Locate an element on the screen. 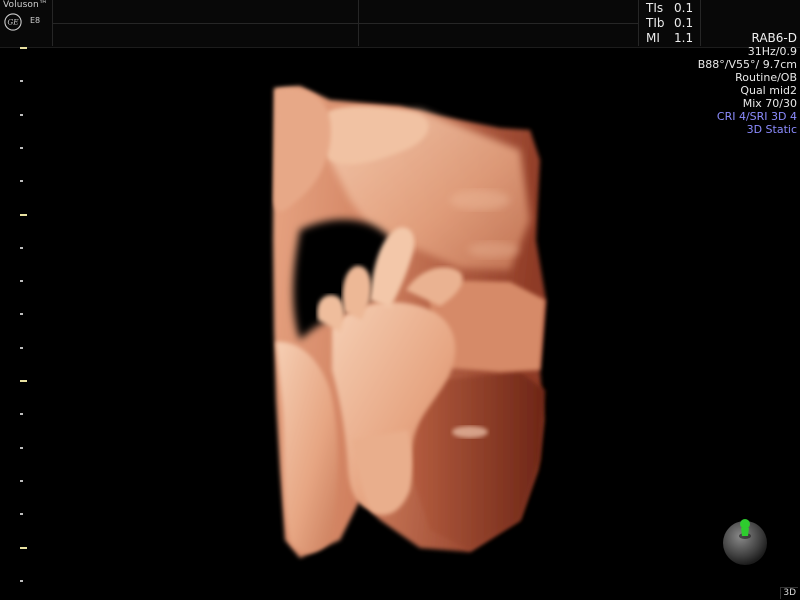  acoustic-label: TIb is located at coordinates (655, 23).